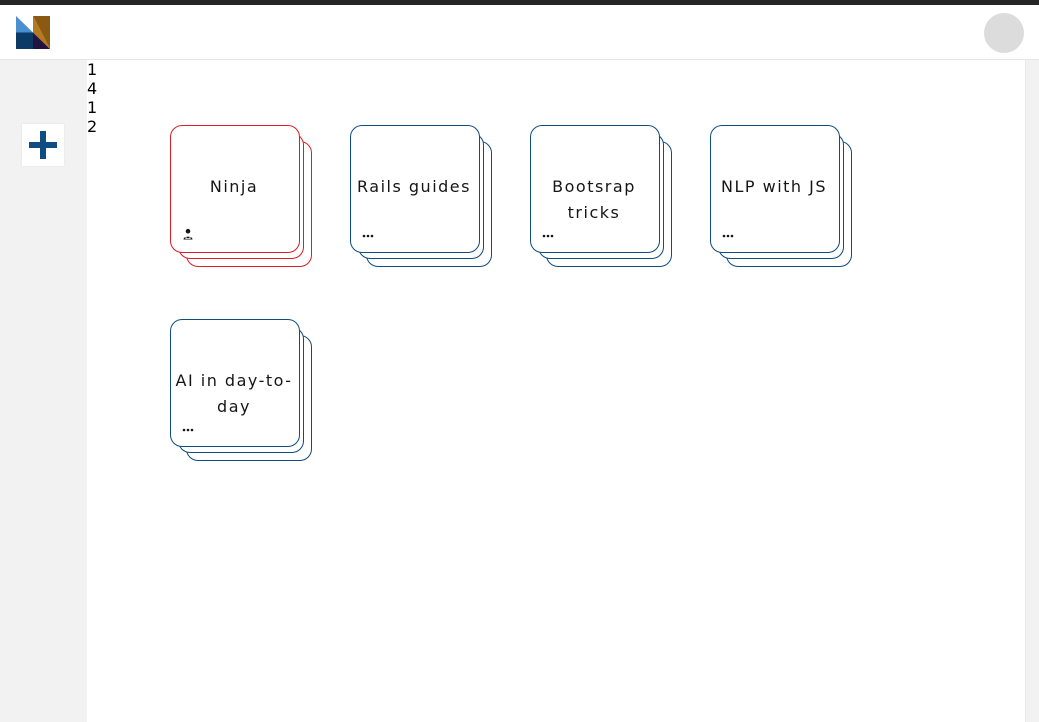 The image size is (1039, 722). What do you see at coordinates (519, 32) in the screenshot?
I see `app-header` at bounding box center [519, 32].